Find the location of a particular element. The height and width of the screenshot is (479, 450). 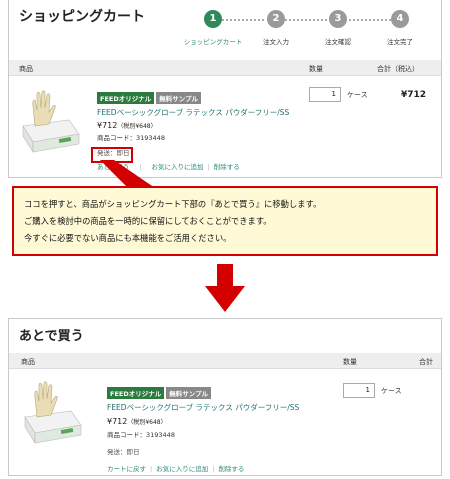

step-2-label: 注文入力 is located at coordinates (276, 42).